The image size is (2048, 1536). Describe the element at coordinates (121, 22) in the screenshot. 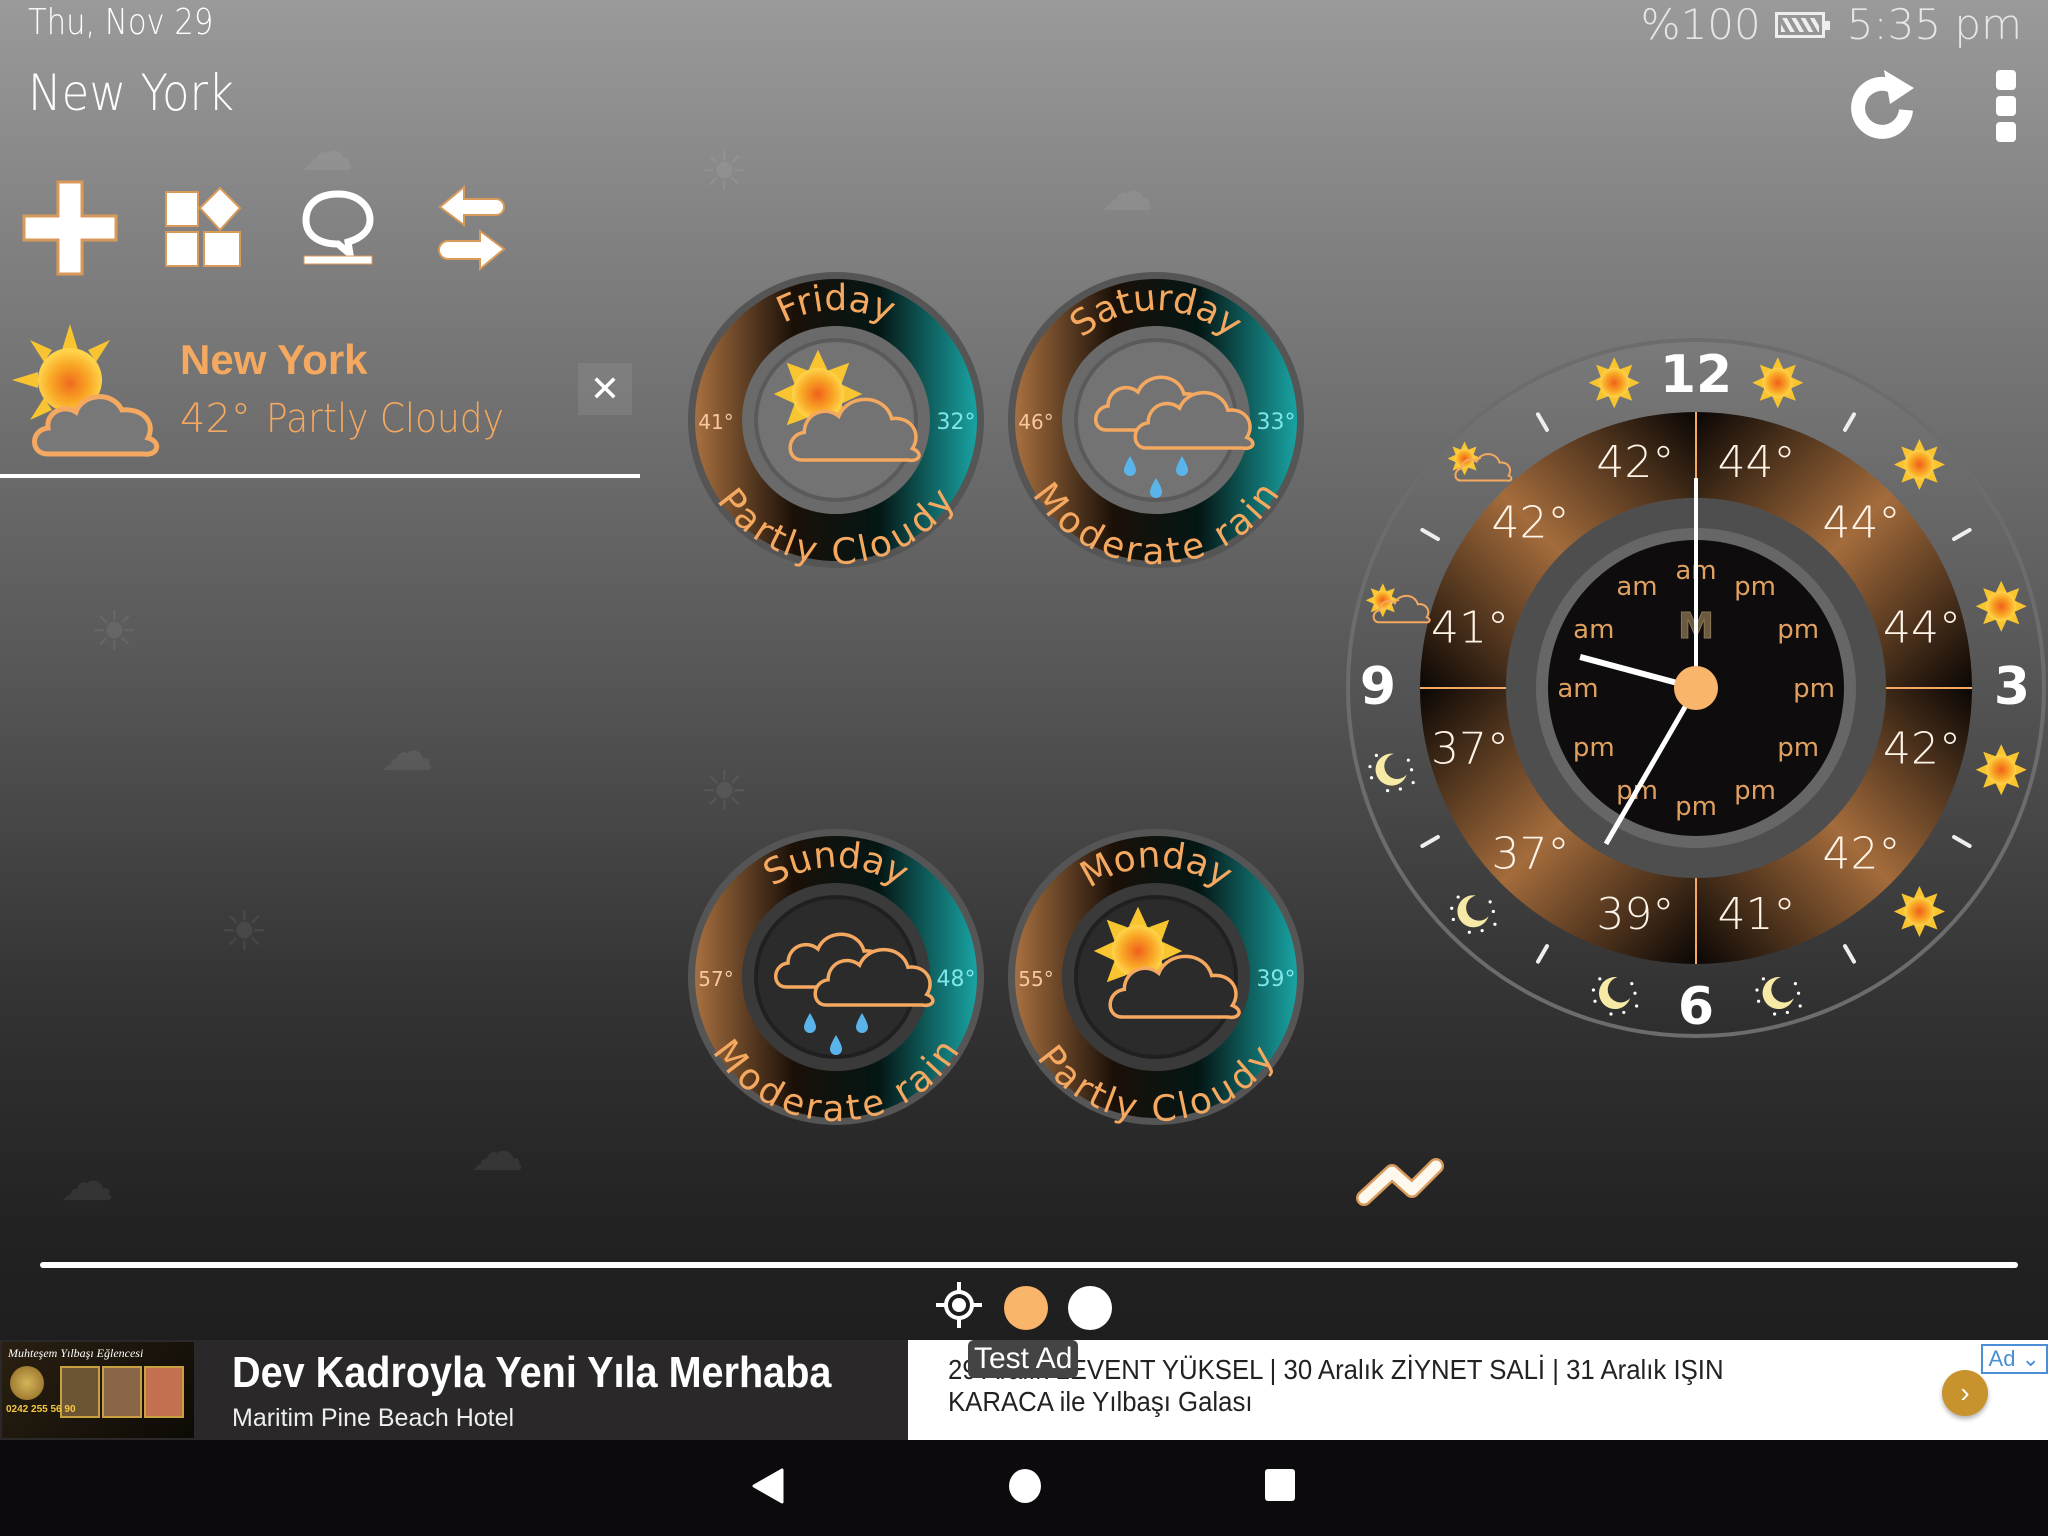

I see `status-date: Thu, Nov 29` at that location.